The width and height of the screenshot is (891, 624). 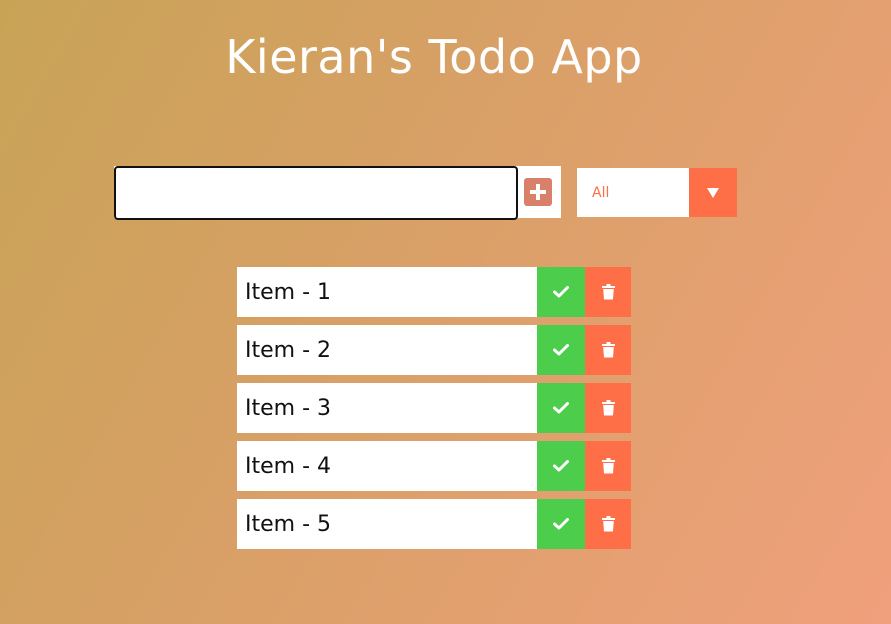 What do you see at coordinates (434, 57) in the screenshot?
I see `app-title: Kieran's Todo App` at bounding box center [434, 57].